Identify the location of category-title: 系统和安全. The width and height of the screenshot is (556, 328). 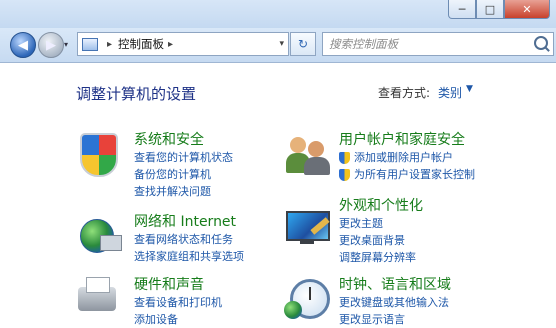
(183, 140).